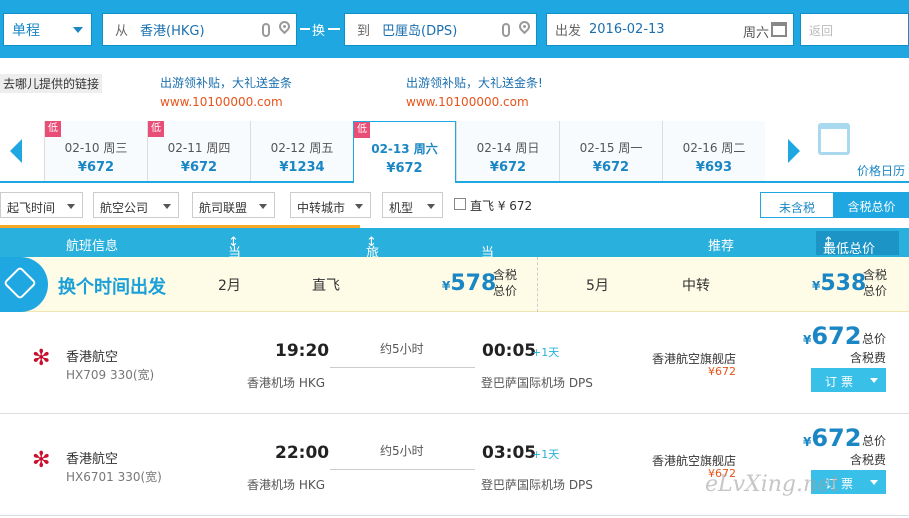 The height and width of the screenshot is (518, 909). I want to click on tax-excluded-toggle: 未含税, so click(797, 205).